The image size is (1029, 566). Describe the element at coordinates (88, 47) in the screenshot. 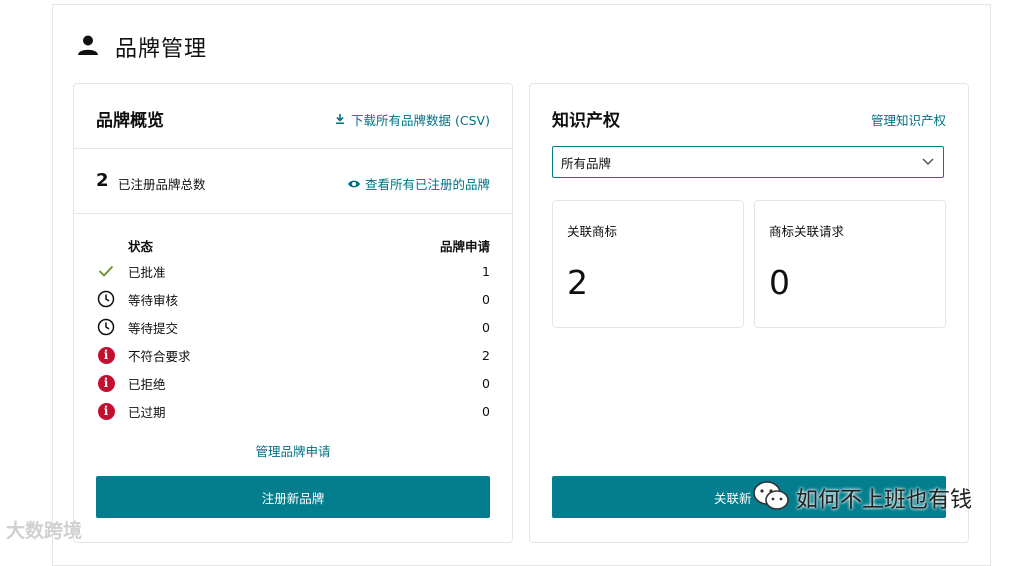

I see `user-icon` at that location.